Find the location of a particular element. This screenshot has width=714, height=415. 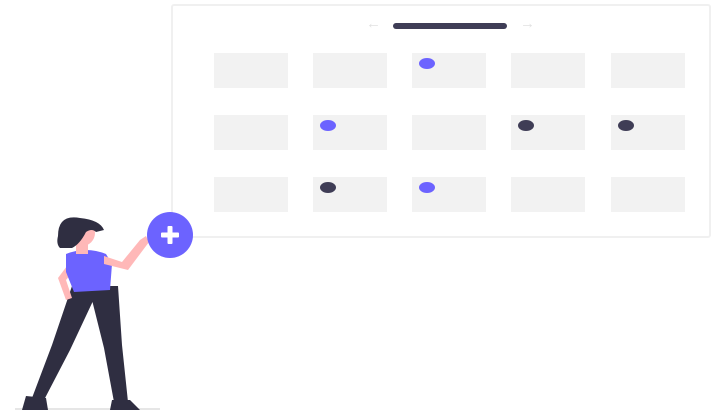

add-event-button is located at coordinates (170, 235).